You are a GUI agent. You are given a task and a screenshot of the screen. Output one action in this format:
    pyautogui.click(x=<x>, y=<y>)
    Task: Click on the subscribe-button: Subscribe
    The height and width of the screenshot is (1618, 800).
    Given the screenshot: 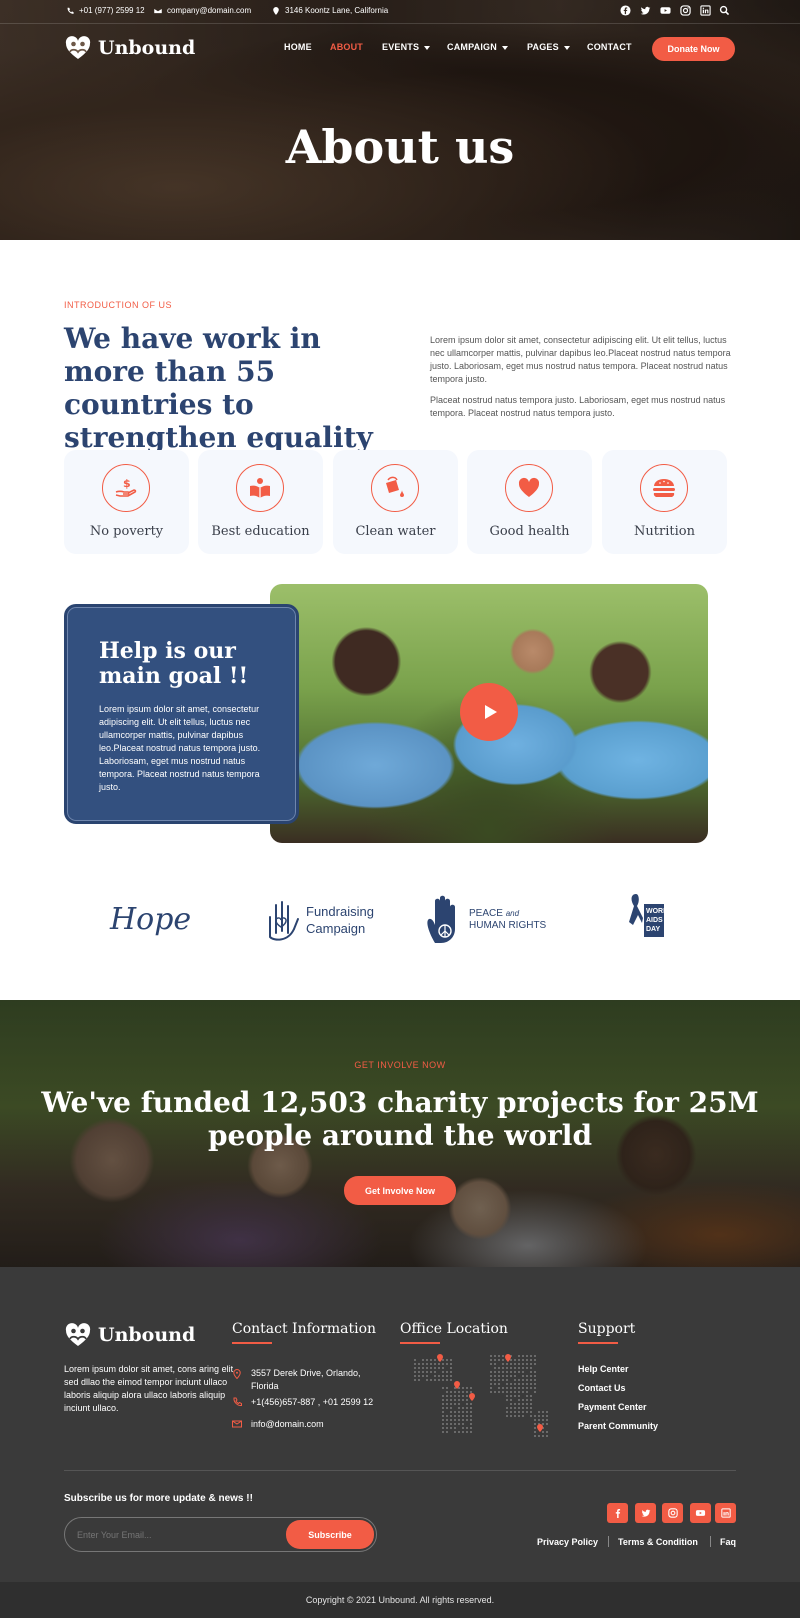 What is the action you would take?
    pyautogui.click(x=330, y=1534)
    